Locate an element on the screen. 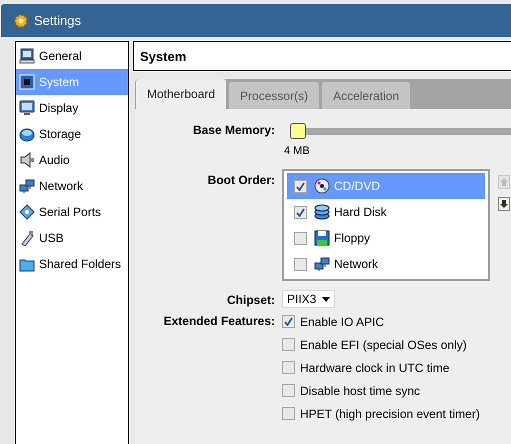 This screenshot has height=444, width=511. disk-icon is located at coordinates (27, 134).